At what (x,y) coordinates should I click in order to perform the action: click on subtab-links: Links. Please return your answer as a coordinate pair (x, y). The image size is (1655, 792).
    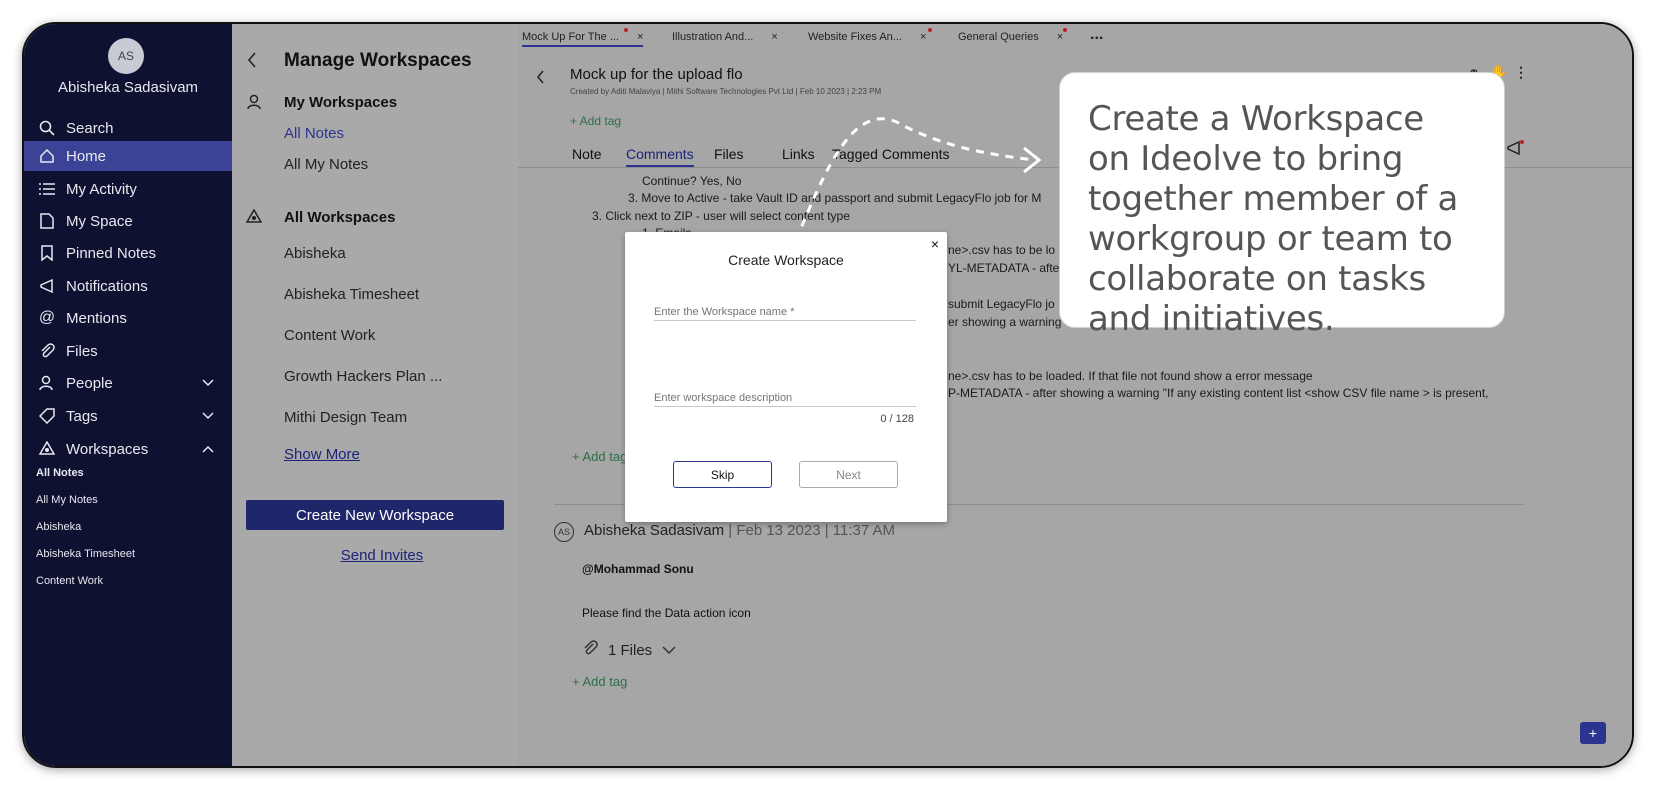
    Looking at the image, I should click on (798, 154).